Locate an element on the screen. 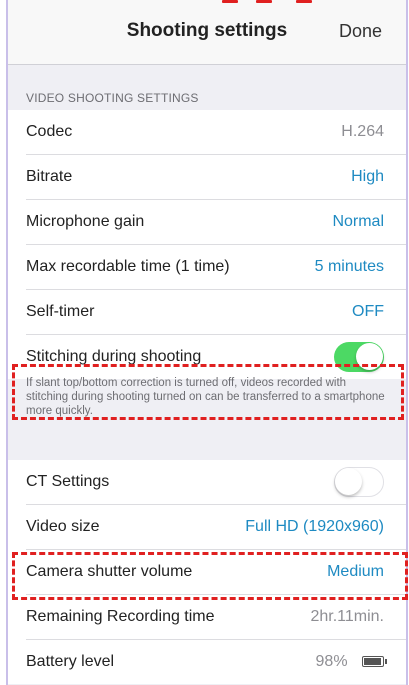 The image size is (409, 685). bitrate-value: High is located at coordinates (367, 176).